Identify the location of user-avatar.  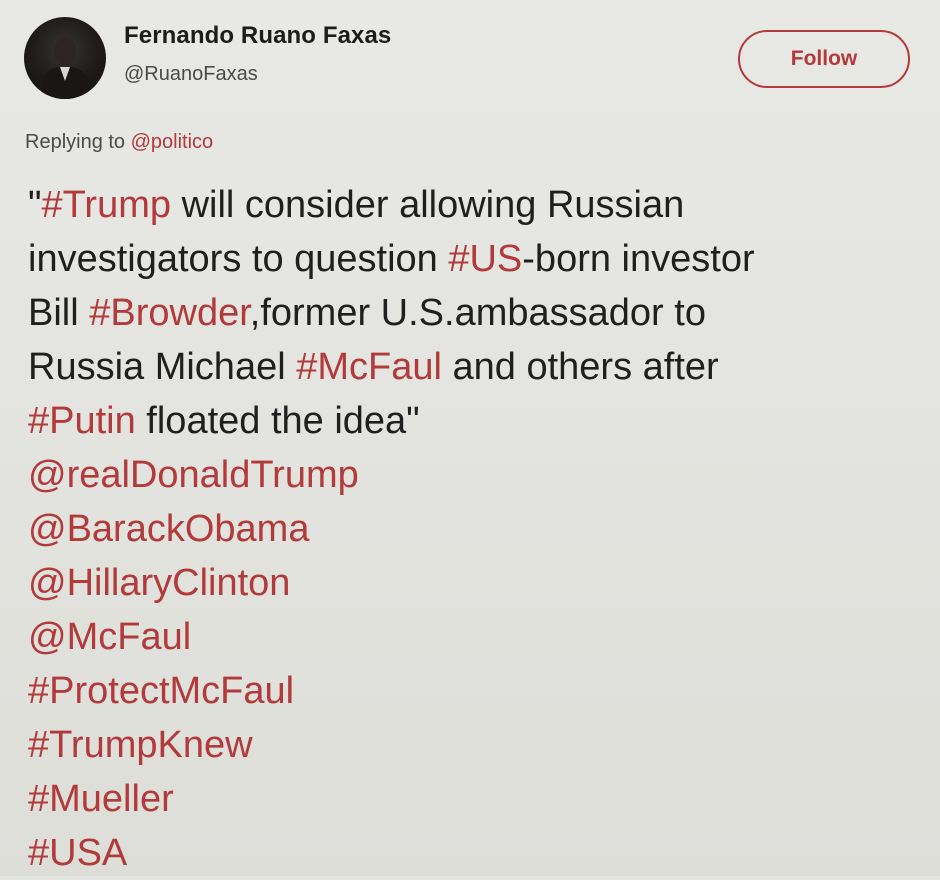
(65, 58).